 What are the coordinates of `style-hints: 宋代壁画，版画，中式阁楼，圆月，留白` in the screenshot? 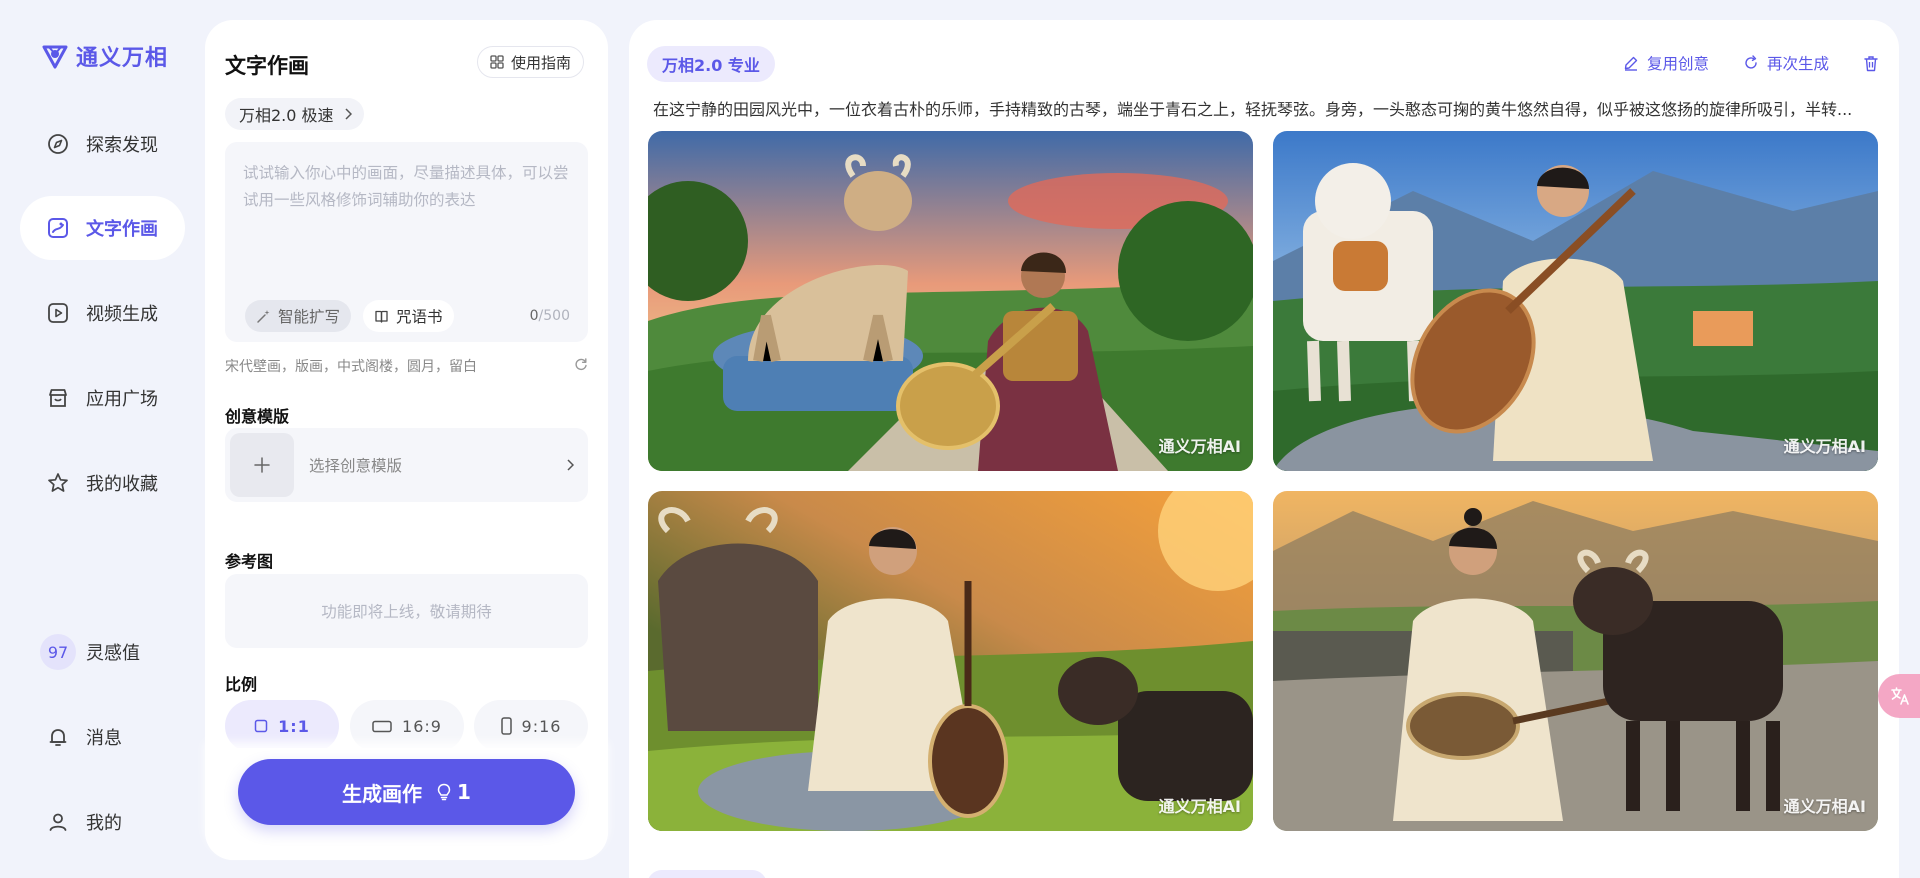 It's located at (351, 366).